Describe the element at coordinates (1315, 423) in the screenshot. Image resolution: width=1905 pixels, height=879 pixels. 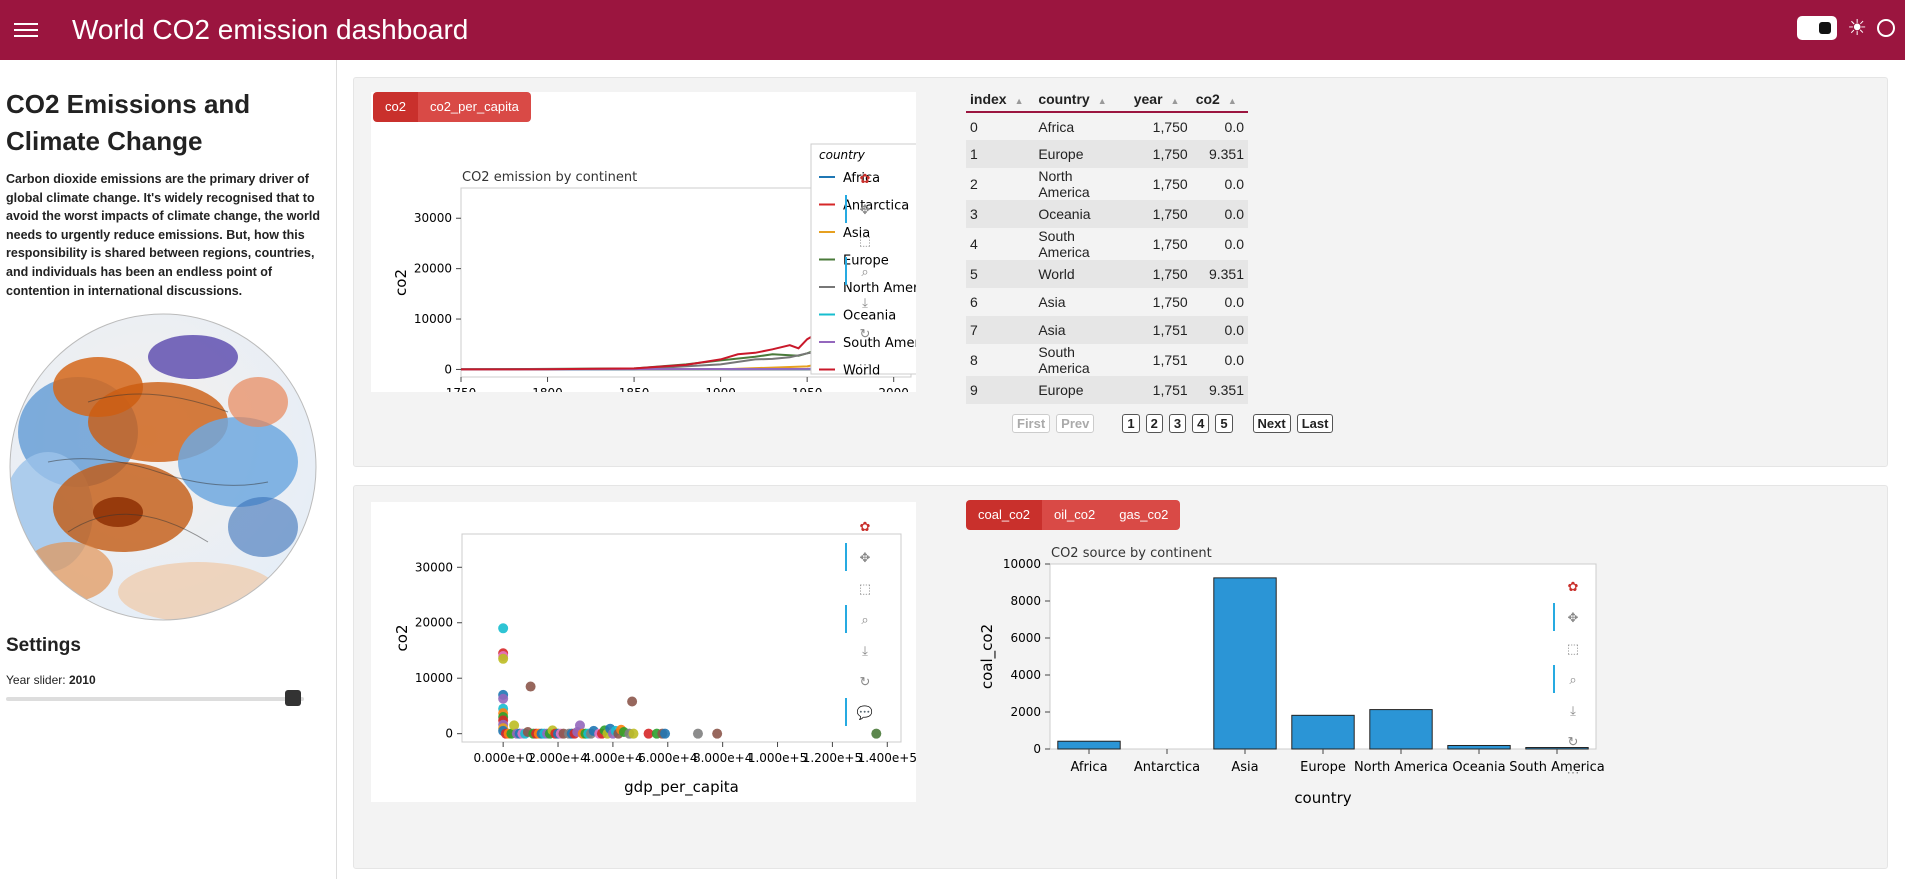
I see `pager-last-button: Last` at that location.